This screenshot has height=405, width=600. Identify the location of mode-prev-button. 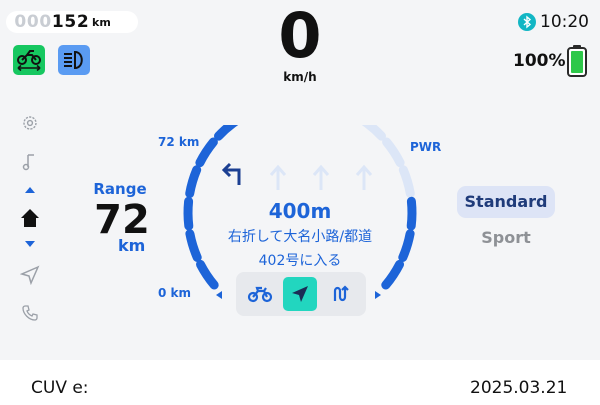
(219, 295).